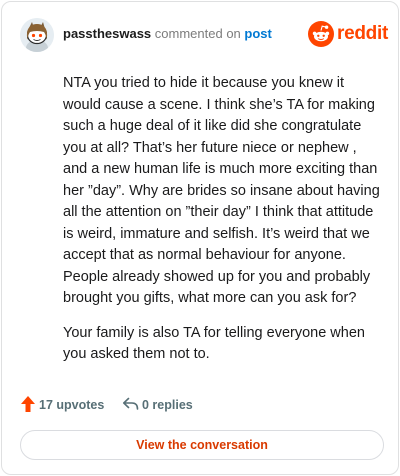 The width and height of the screenshot is (400, 476). Describe the element at coordinates (202, 445) in the screenshot. I see `view-conversation-button: View the conversation` at that location.